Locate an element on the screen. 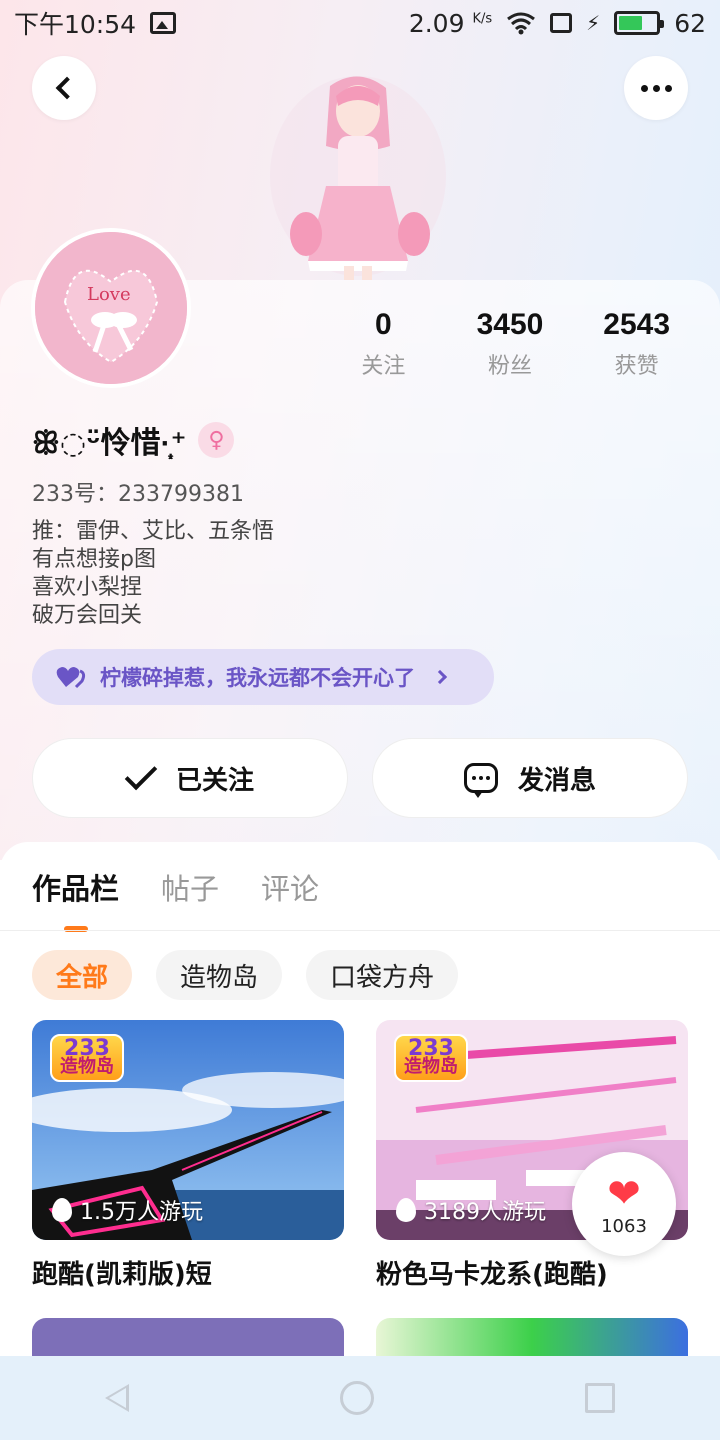 The width and height of the screenshot is (720, 1440). work-card: 233 造物岛 1.5万人游玩 跑酷(凯莉版)短 is located at coordinates (188, 1155).